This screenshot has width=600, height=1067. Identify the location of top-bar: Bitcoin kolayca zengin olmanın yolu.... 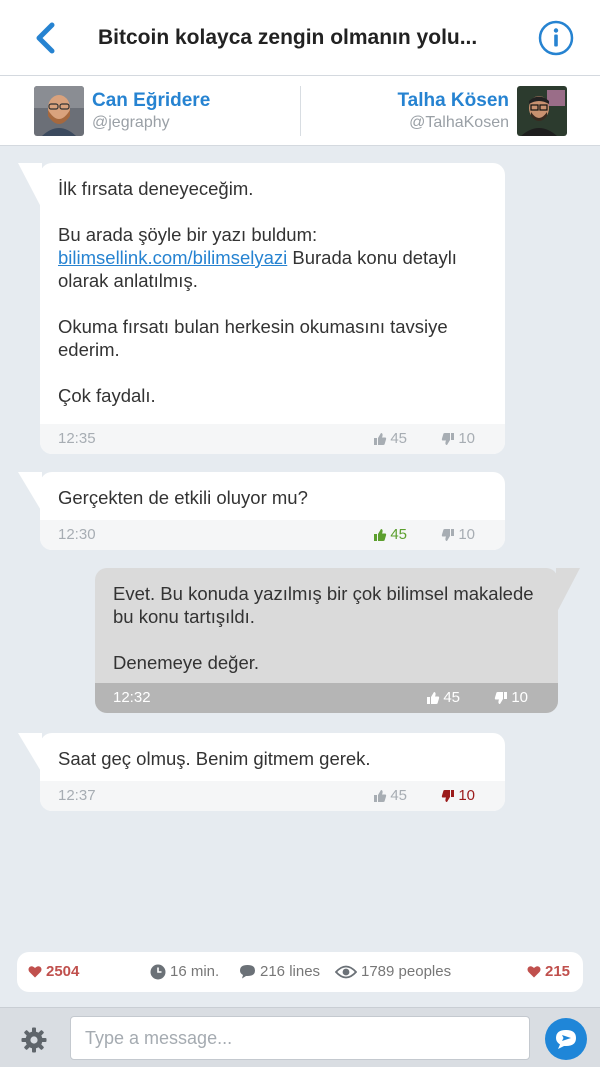
(300, 38).